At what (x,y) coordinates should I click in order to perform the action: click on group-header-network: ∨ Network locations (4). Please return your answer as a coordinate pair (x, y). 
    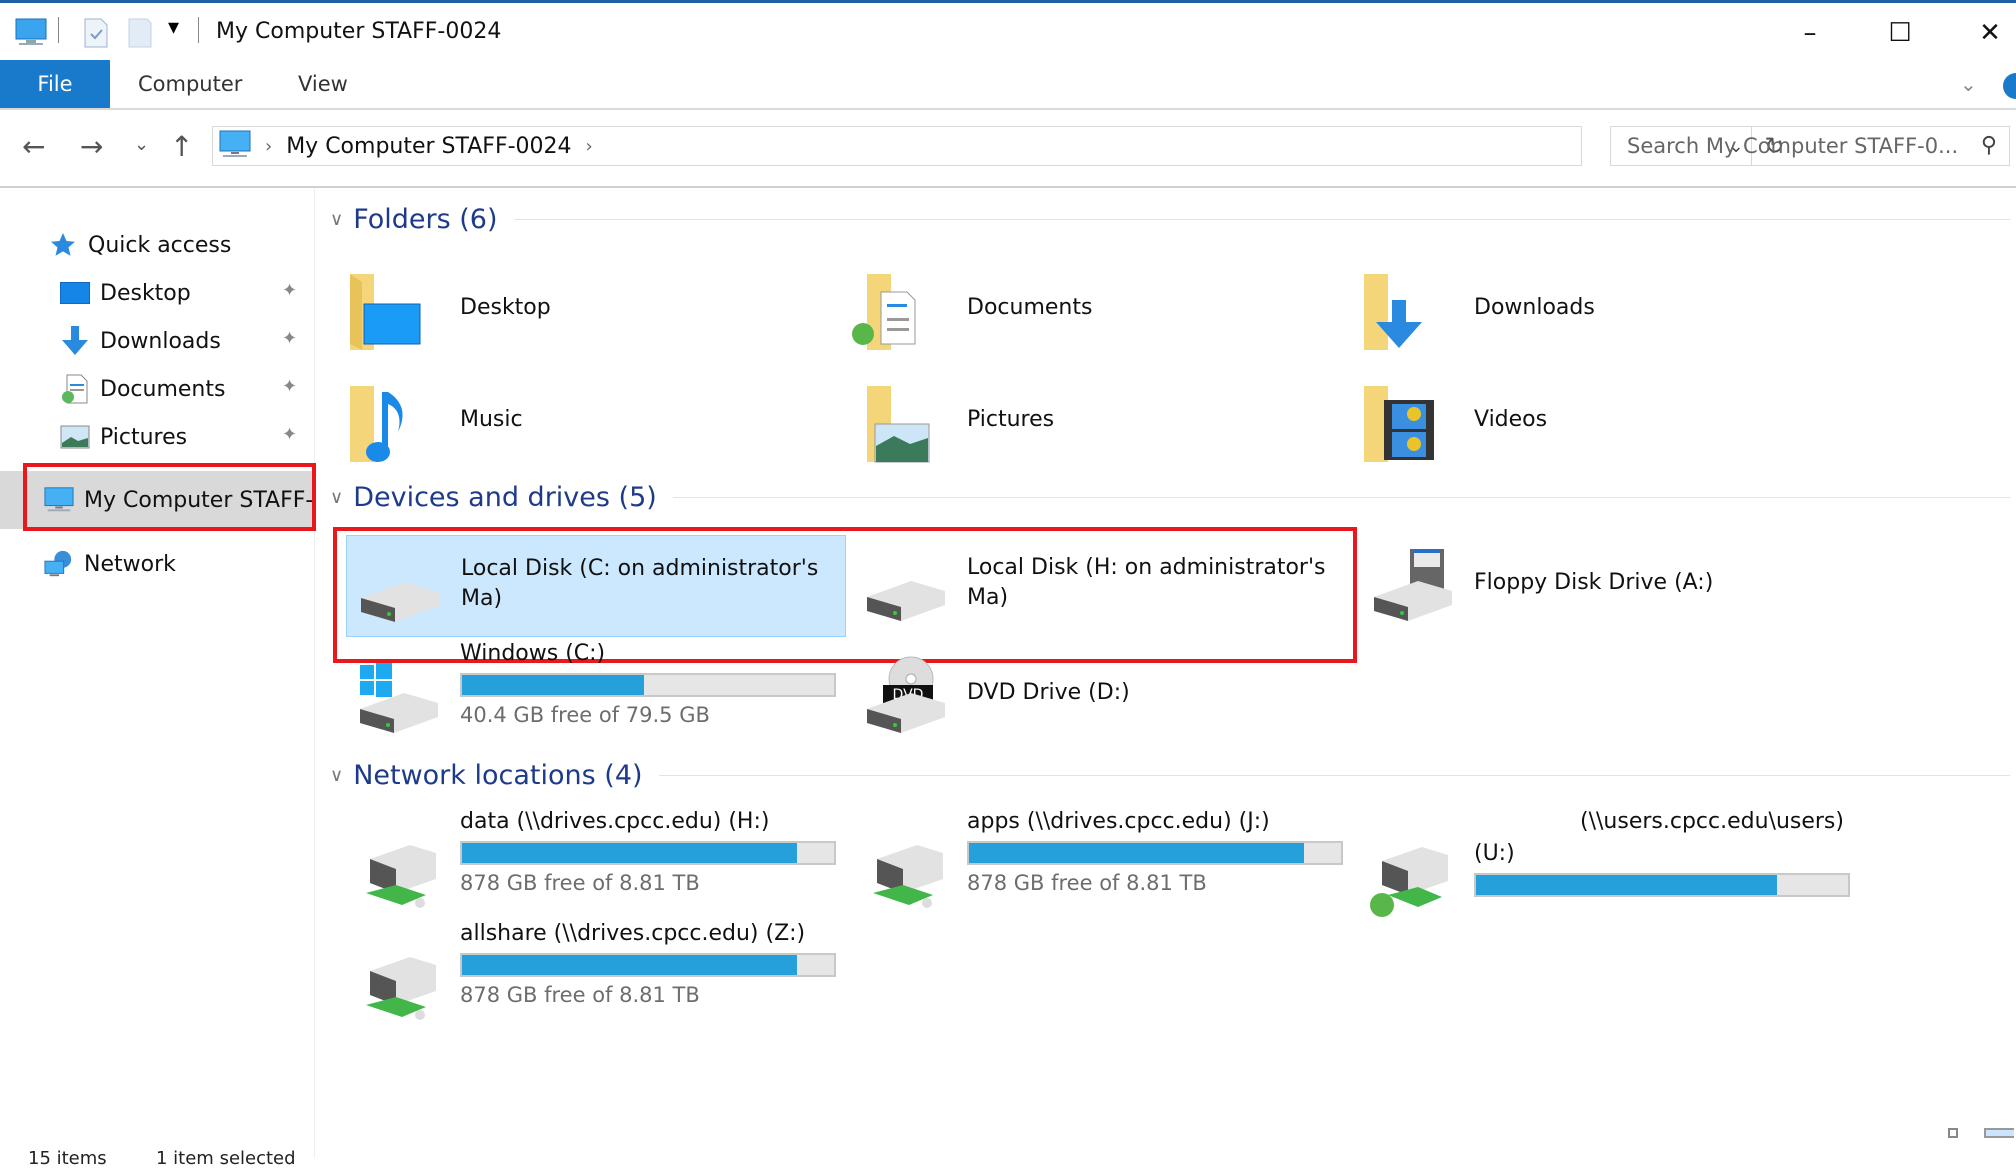
    Looking at the image, I should click on (1170, 775).